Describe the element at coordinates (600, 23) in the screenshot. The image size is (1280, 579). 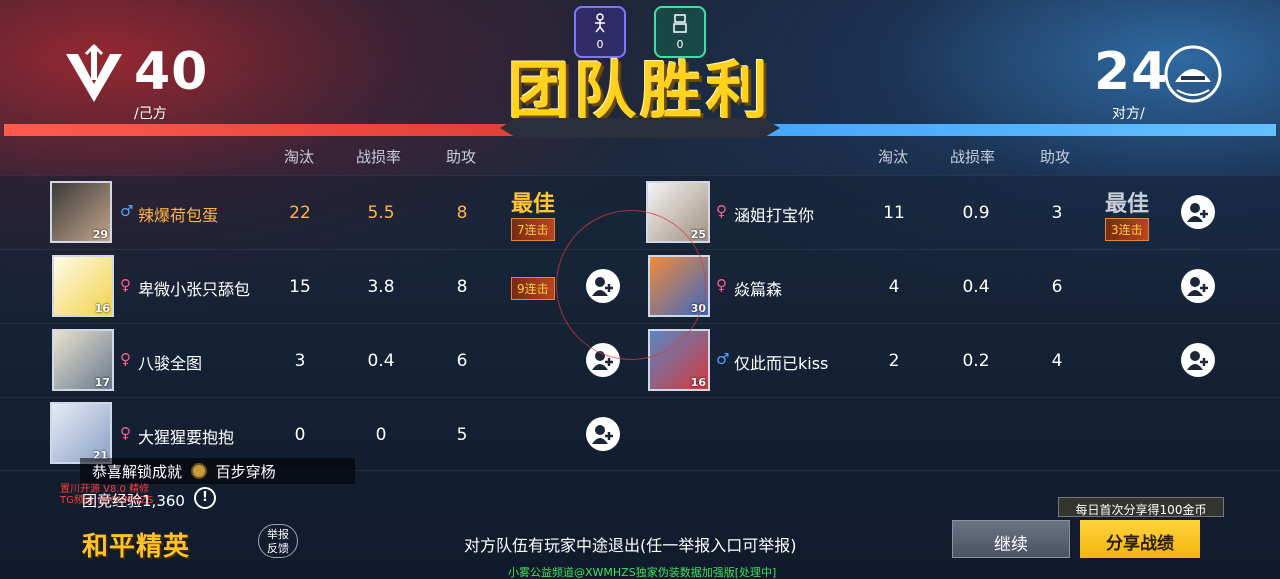
I see `person-icon` at that location.